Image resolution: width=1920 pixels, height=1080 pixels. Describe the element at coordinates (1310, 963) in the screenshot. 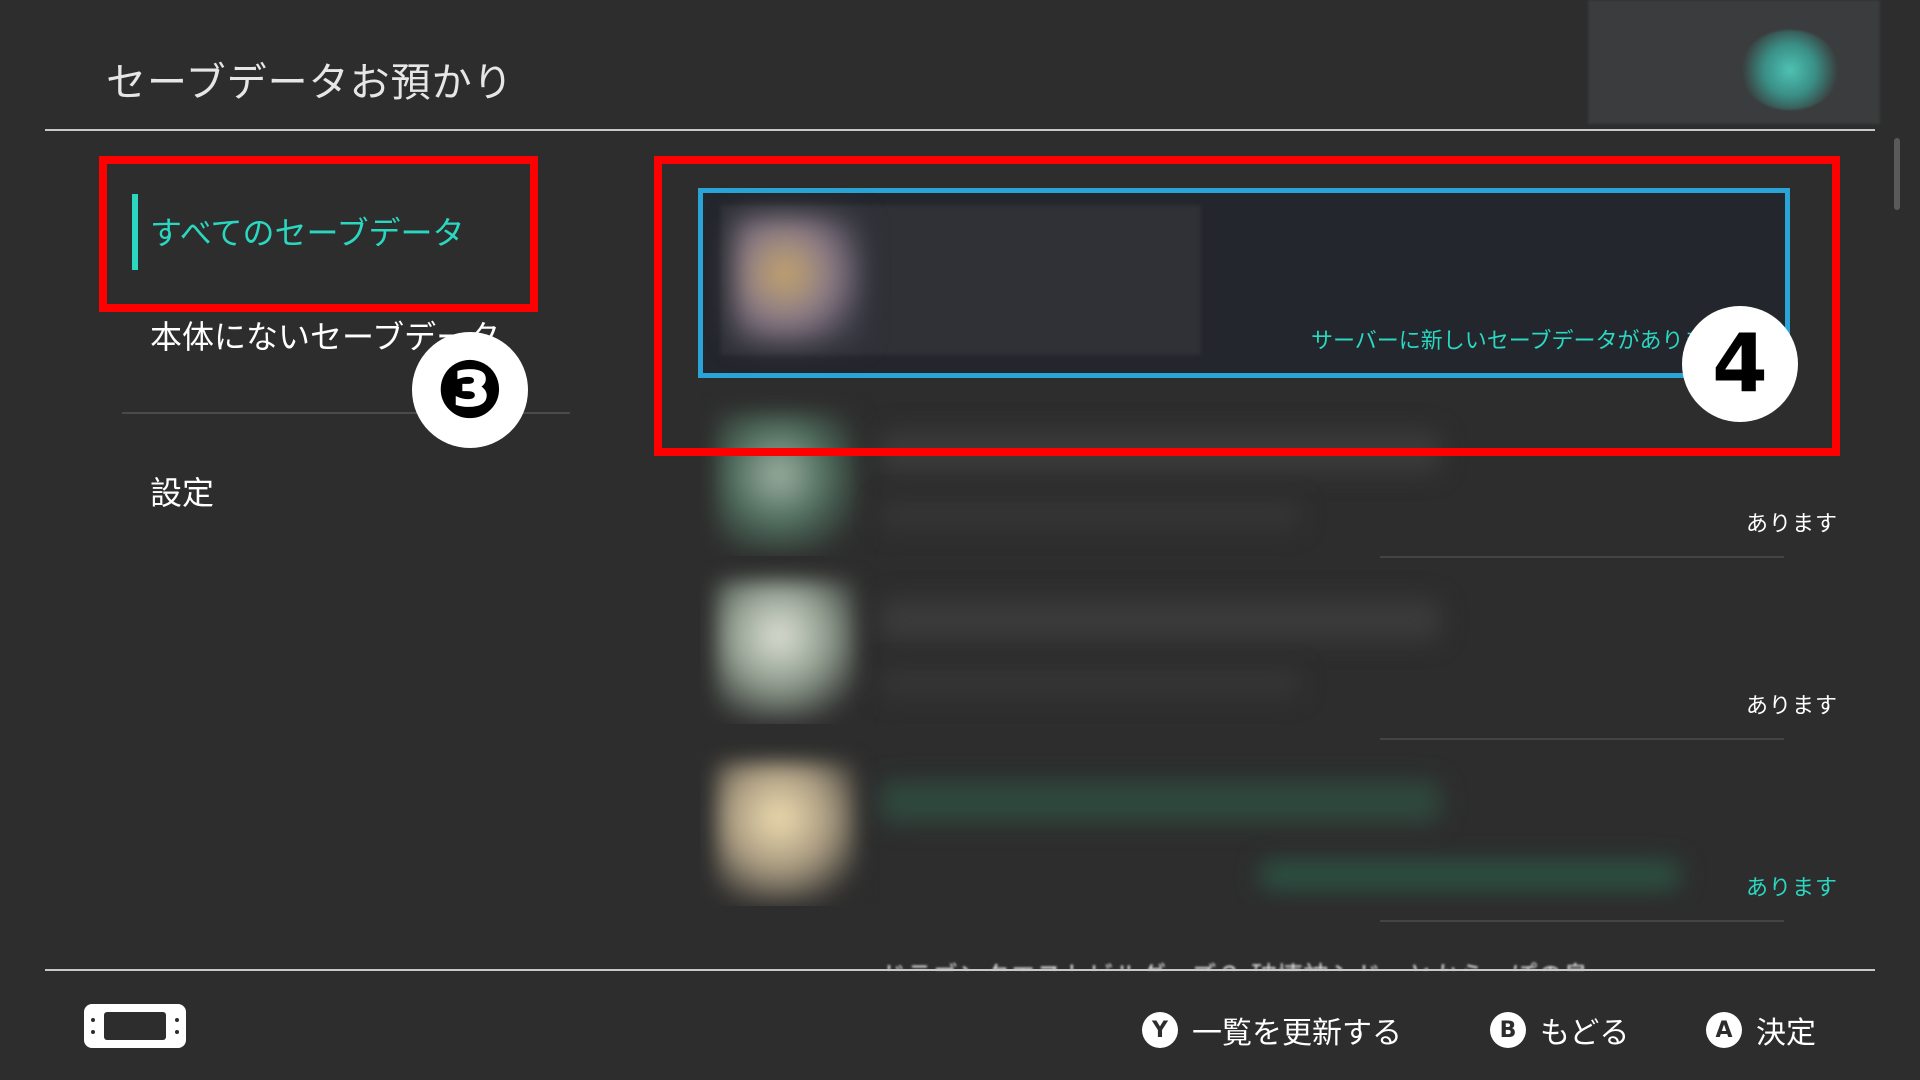

I see `partial-item-title: ドラゴンクエストビルダーズ２ 破壊神シドーとからっぽの島` at that location.